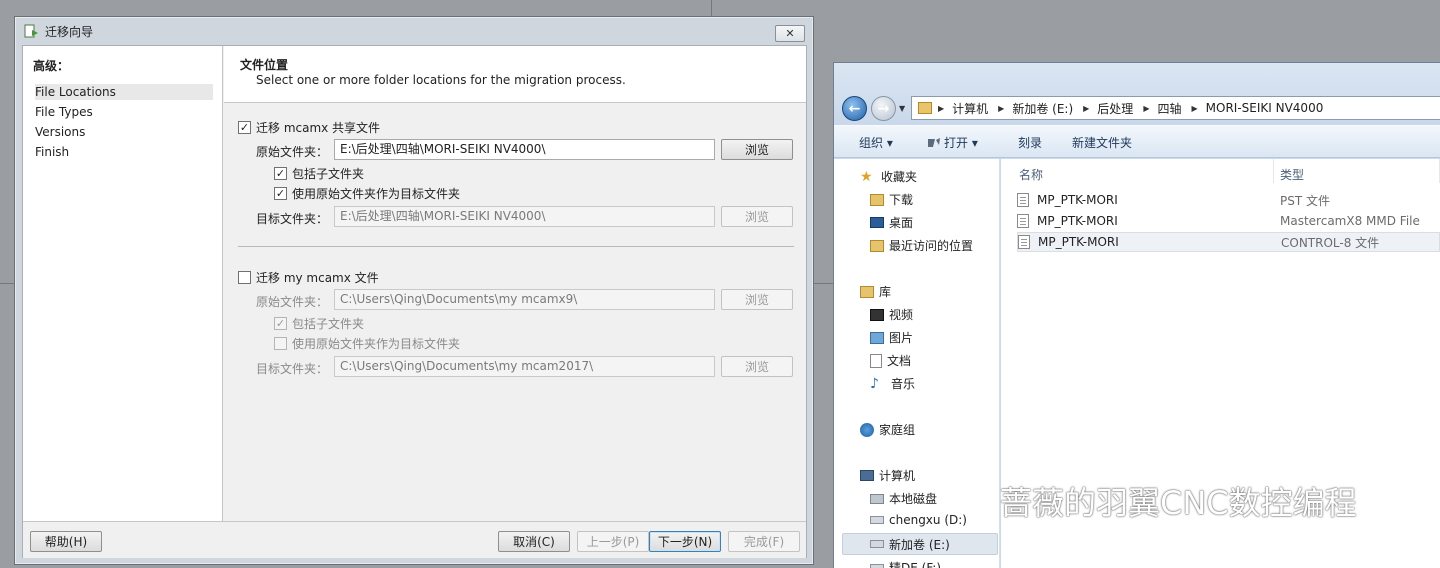 This screenshot has width=1440, height=568. I want to click on breadcrumb-mori-seiki: MORI-SEIKI NV4000, so click(1265, 108).